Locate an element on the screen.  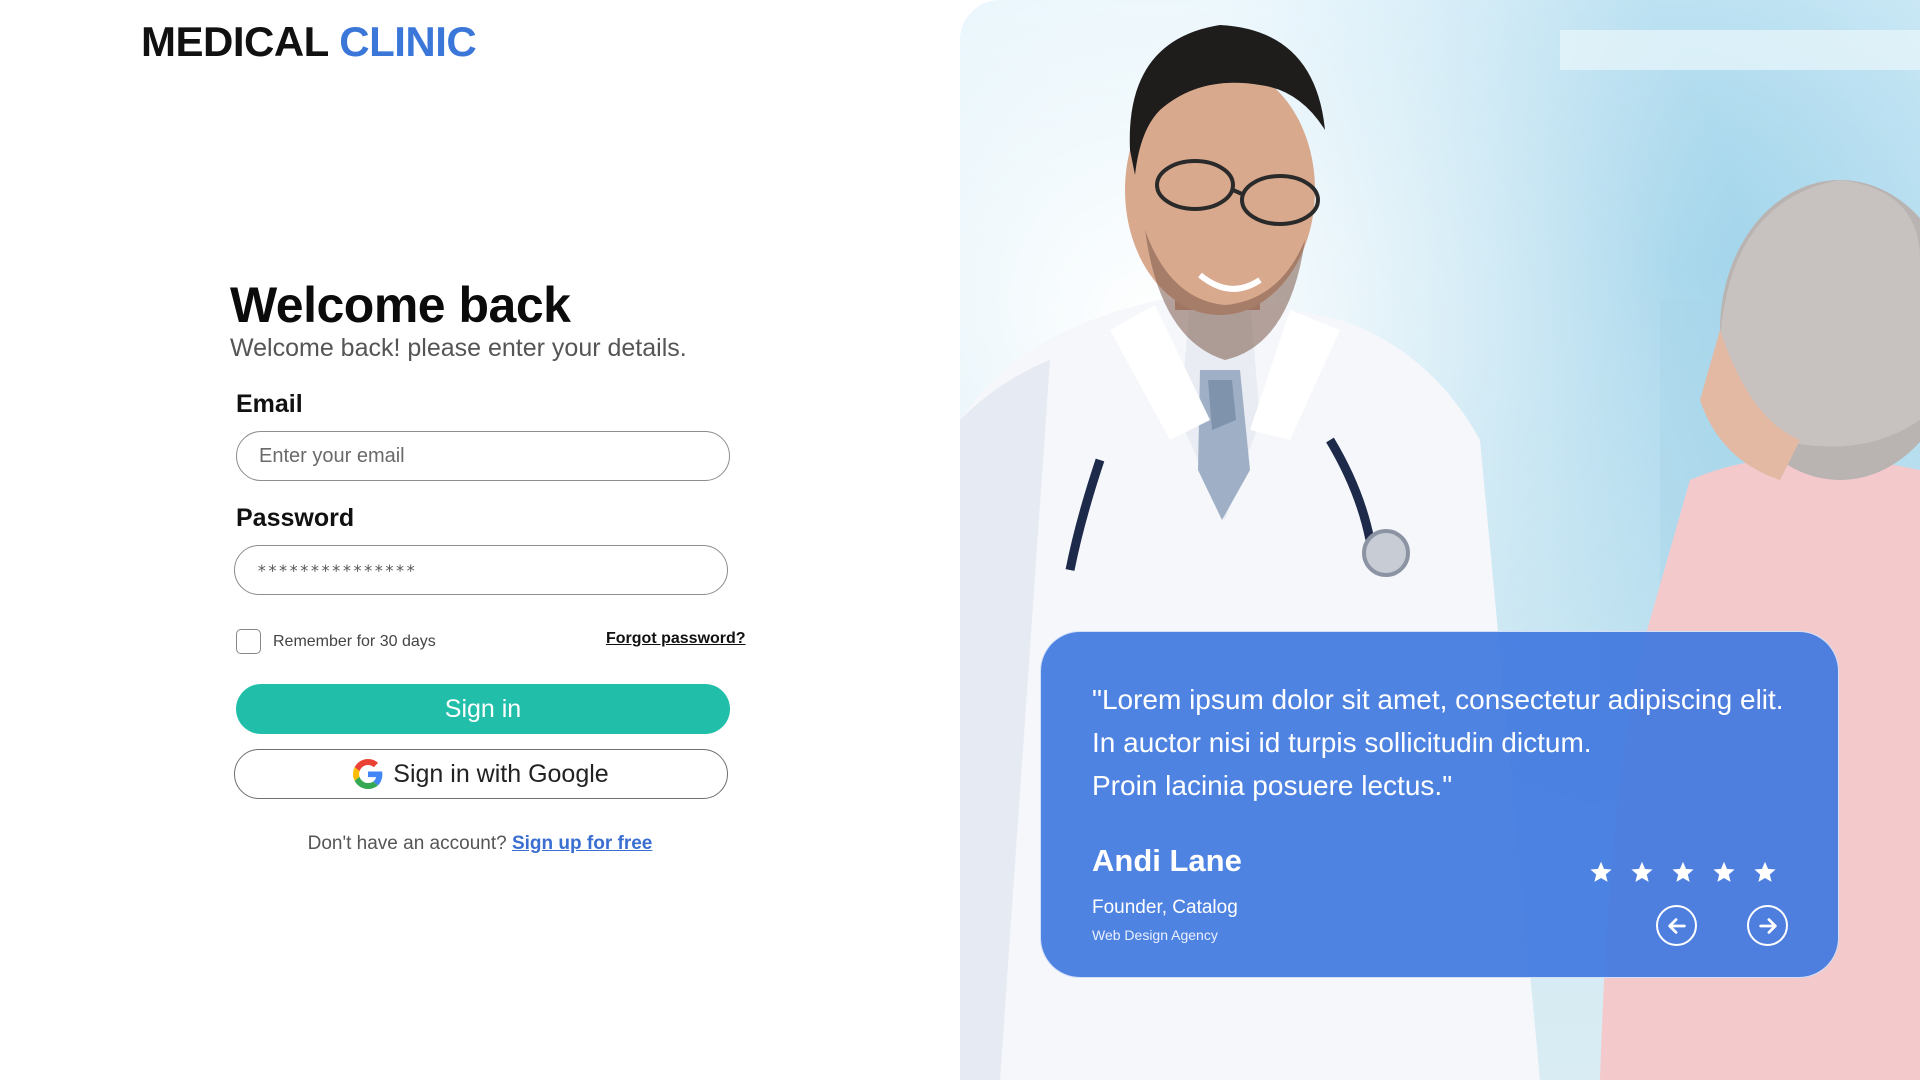
arrow-right-icon is located at coordinates (1767, 925).